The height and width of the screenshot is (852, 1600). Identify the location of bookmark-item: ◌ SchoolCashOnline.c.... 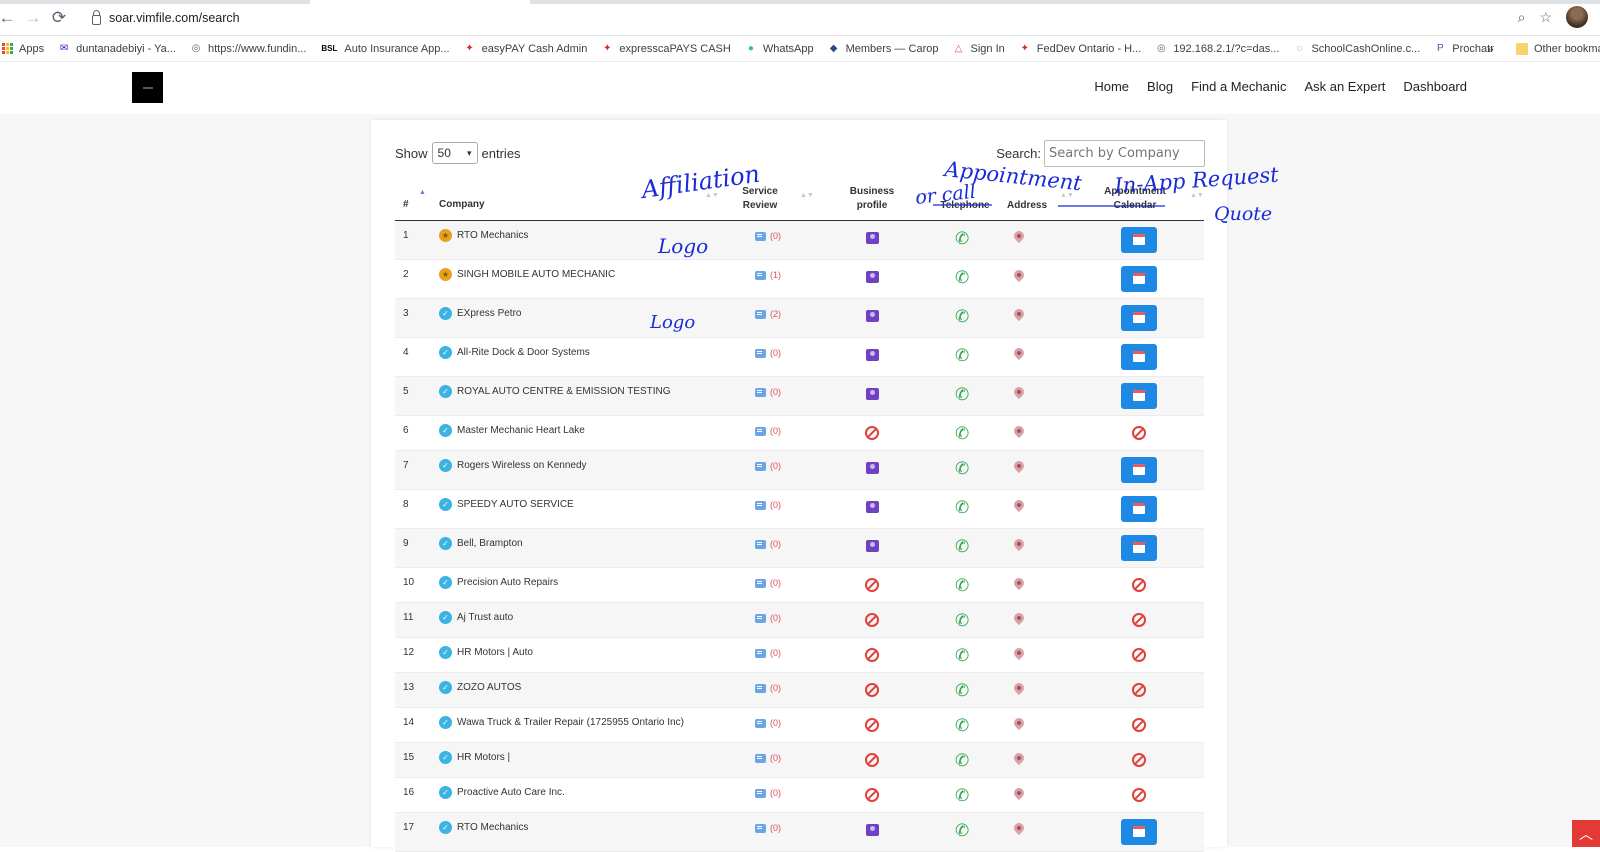
(1356, 49).